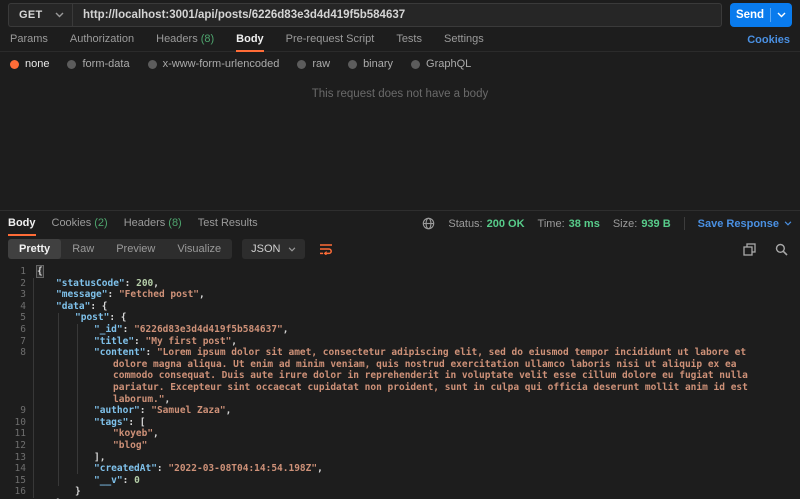 This screenshot has height=499, width=800. I want to click on body-type-binary: binary, so click(370, 64).